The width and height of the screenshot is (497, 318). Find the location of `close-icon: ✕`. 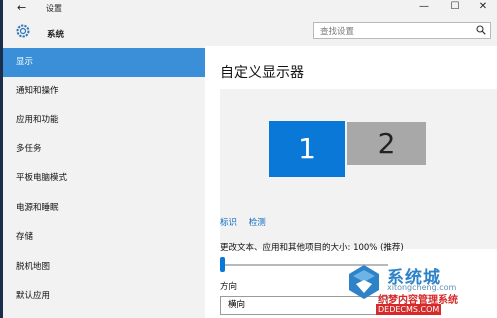

close-icon: ✕ is located at coordinates (483, 8).